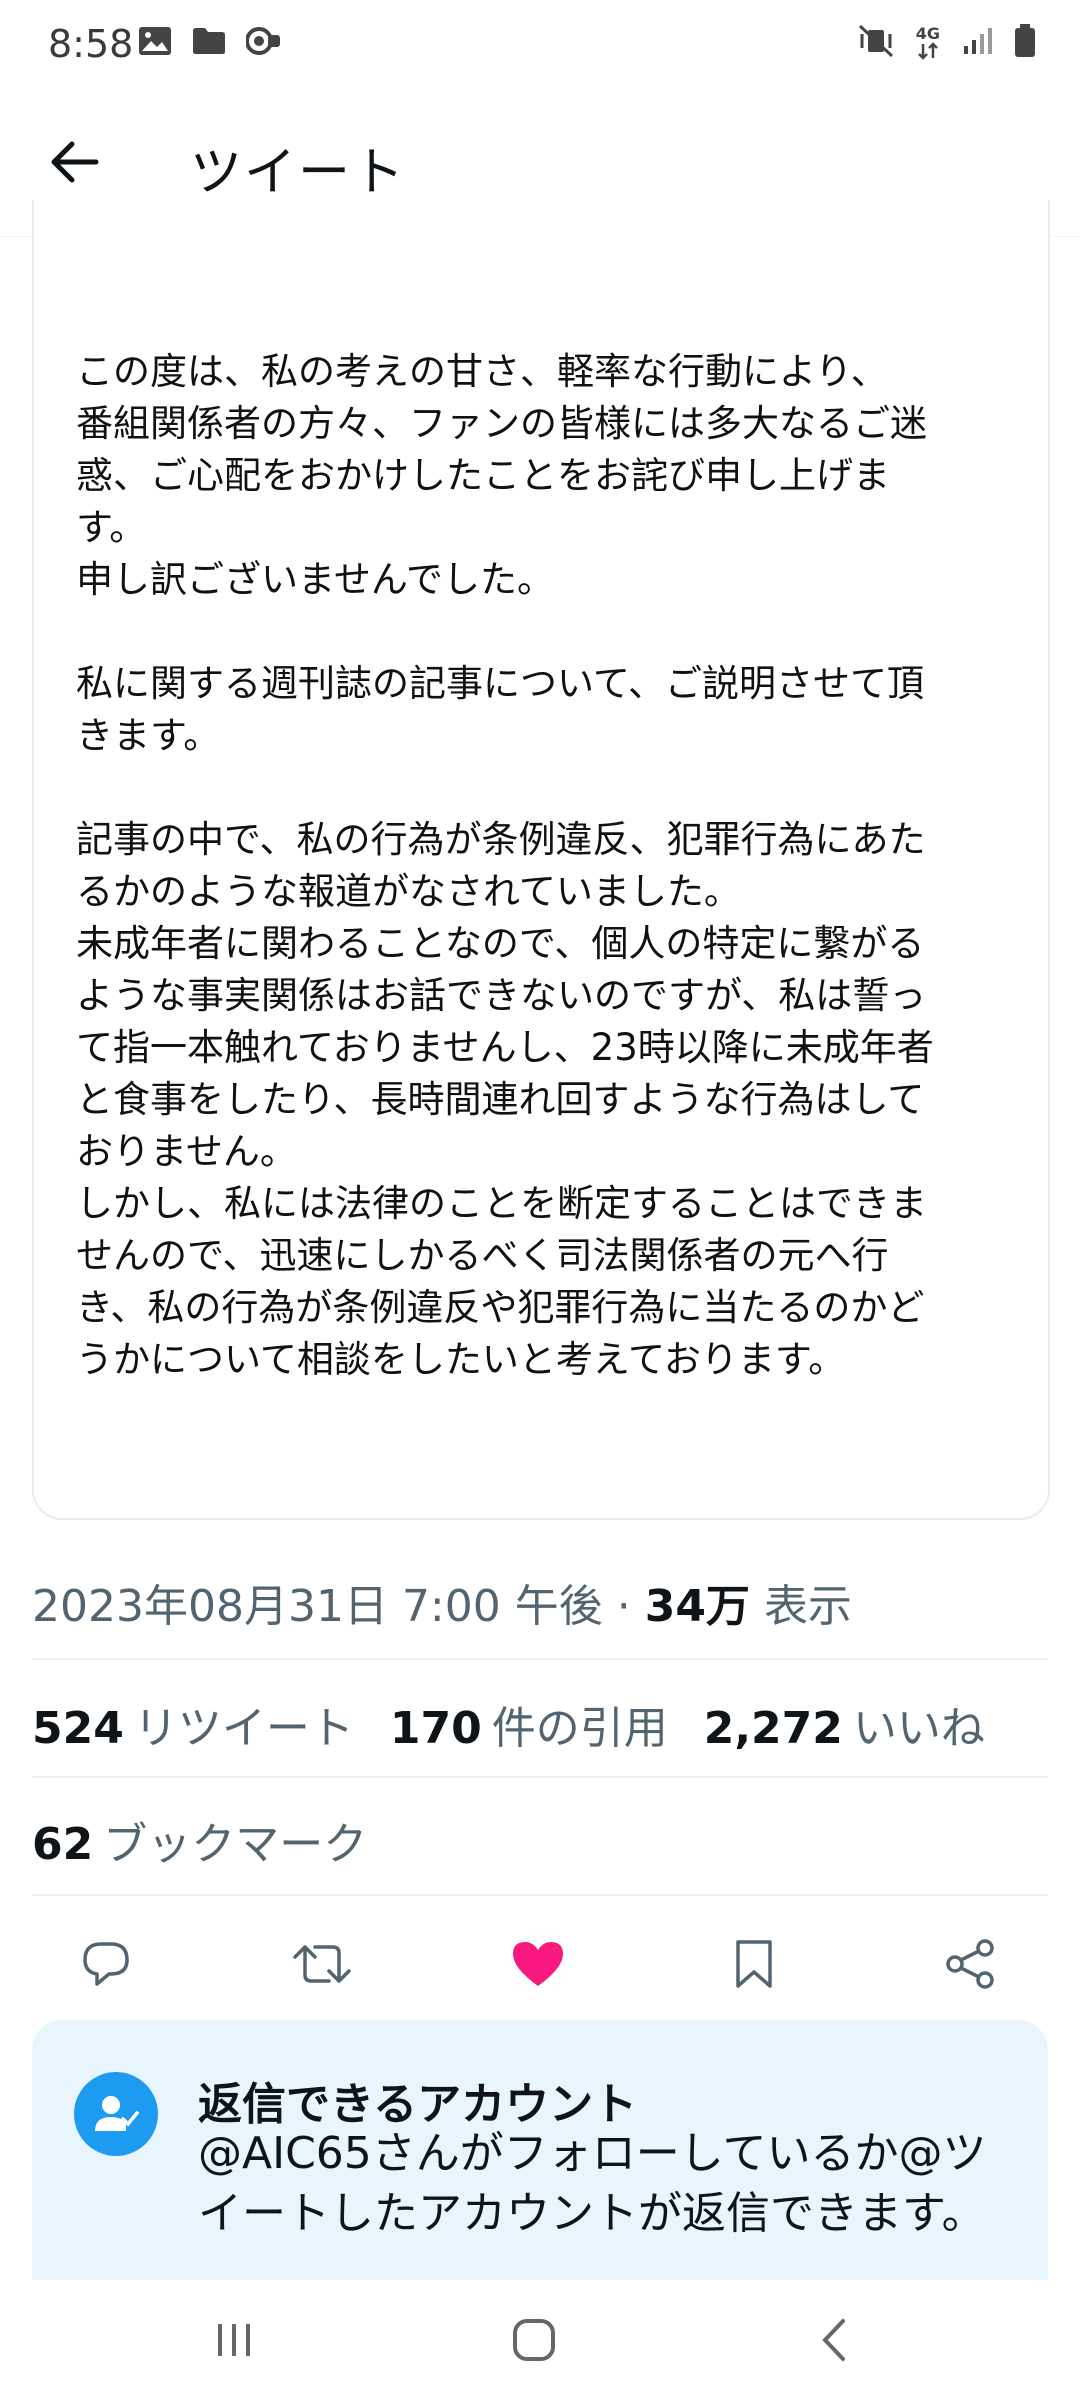 This screenshot has width=1080, height=2400. Describe the element at coordinates (243, 1728) in the screenshot. I see `retweets-label: リツイート` at that location.